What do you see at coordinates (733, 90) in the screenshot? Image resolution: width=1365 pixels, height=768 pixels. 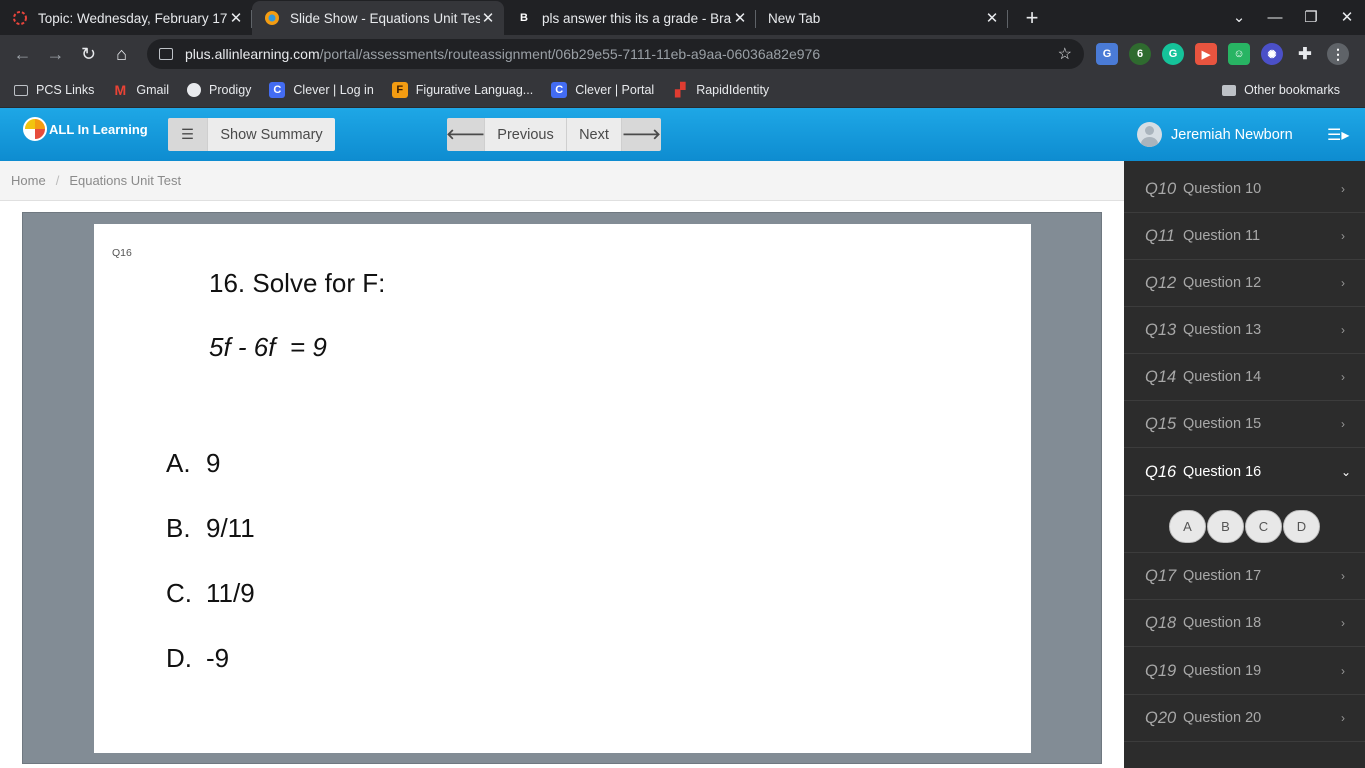 I see `bookmark-label: RapidIdentity` at bounding box center [733, 90].